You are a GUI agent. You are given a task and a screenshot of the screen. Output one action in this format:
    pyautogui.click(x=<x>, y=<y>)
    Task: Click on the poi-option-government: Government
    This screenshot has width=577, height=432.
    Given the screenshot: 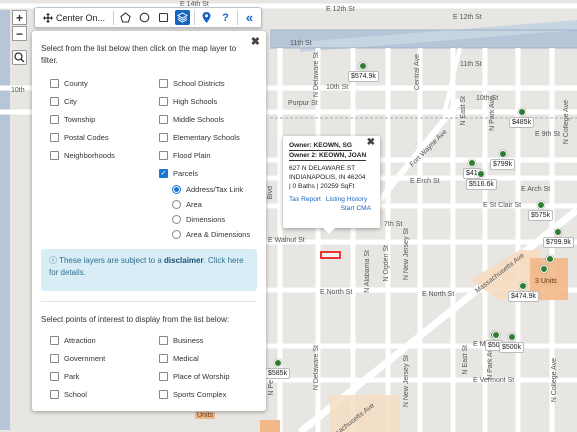 What is the action you would take?
    pyautogui.click(x=77, y=358)
    